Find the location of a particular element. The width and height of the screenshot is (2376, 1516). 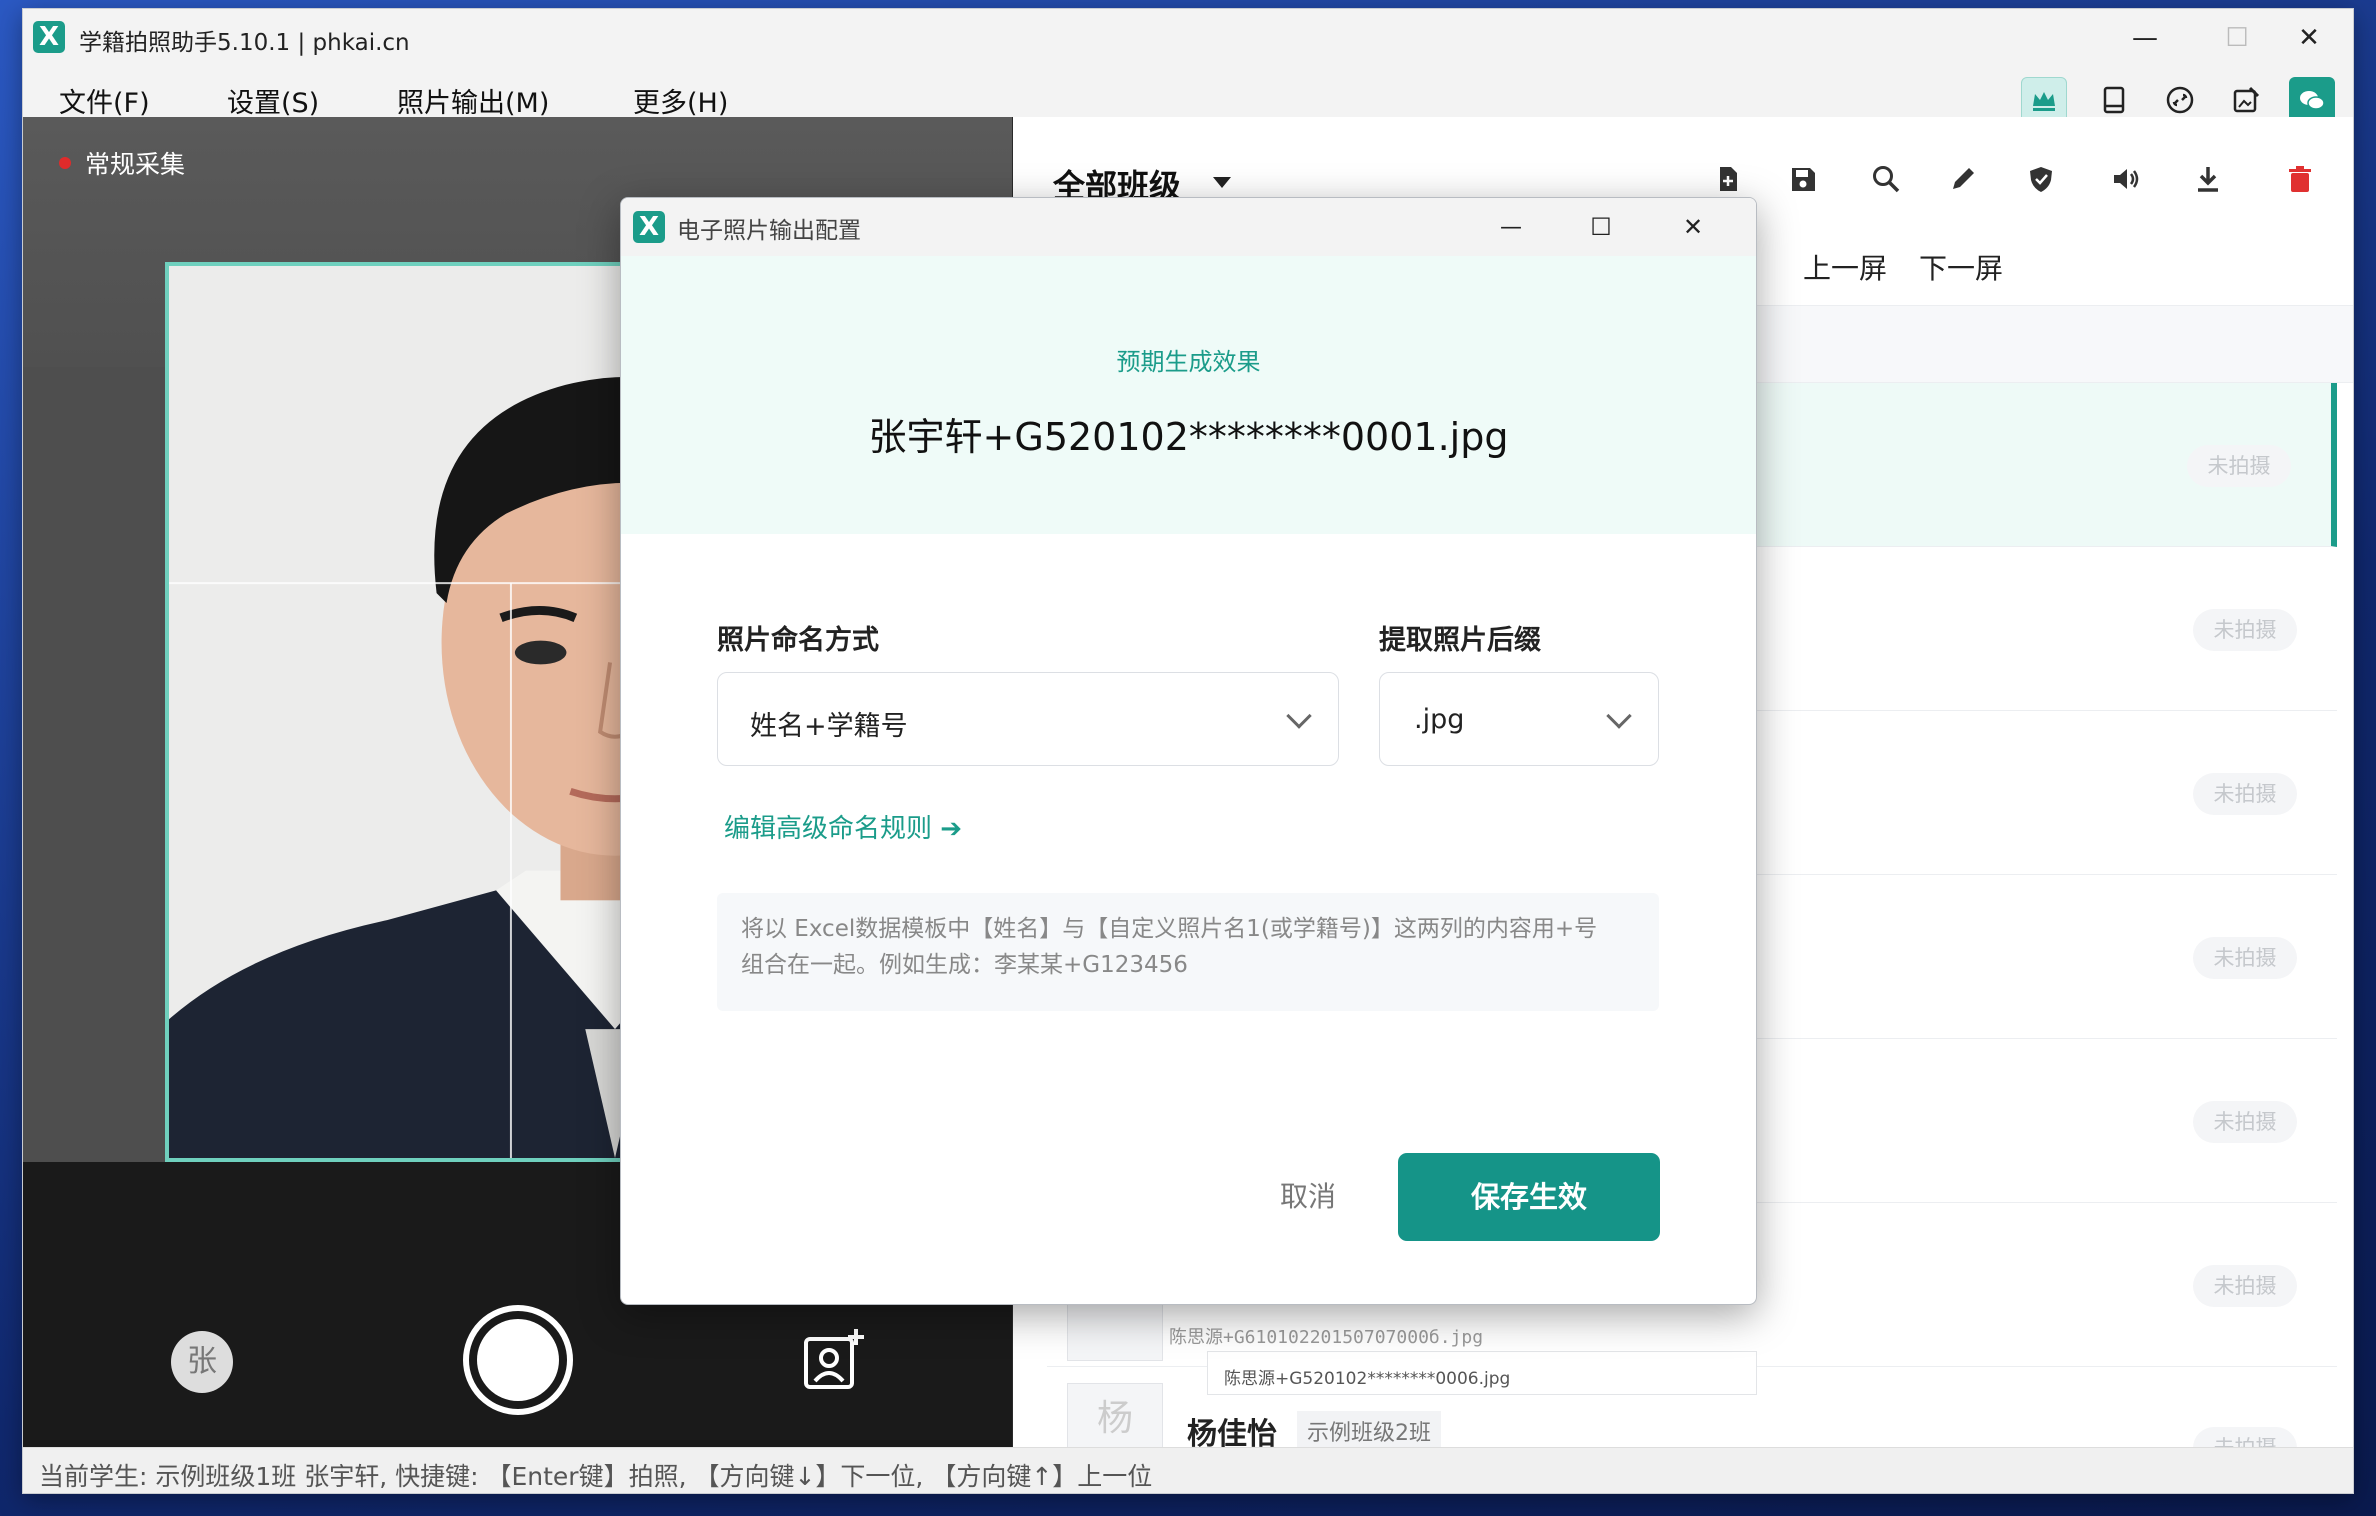

preview-filename: 张宇轩+G520102********0001.jpg is located at coordinates (1188, 437).